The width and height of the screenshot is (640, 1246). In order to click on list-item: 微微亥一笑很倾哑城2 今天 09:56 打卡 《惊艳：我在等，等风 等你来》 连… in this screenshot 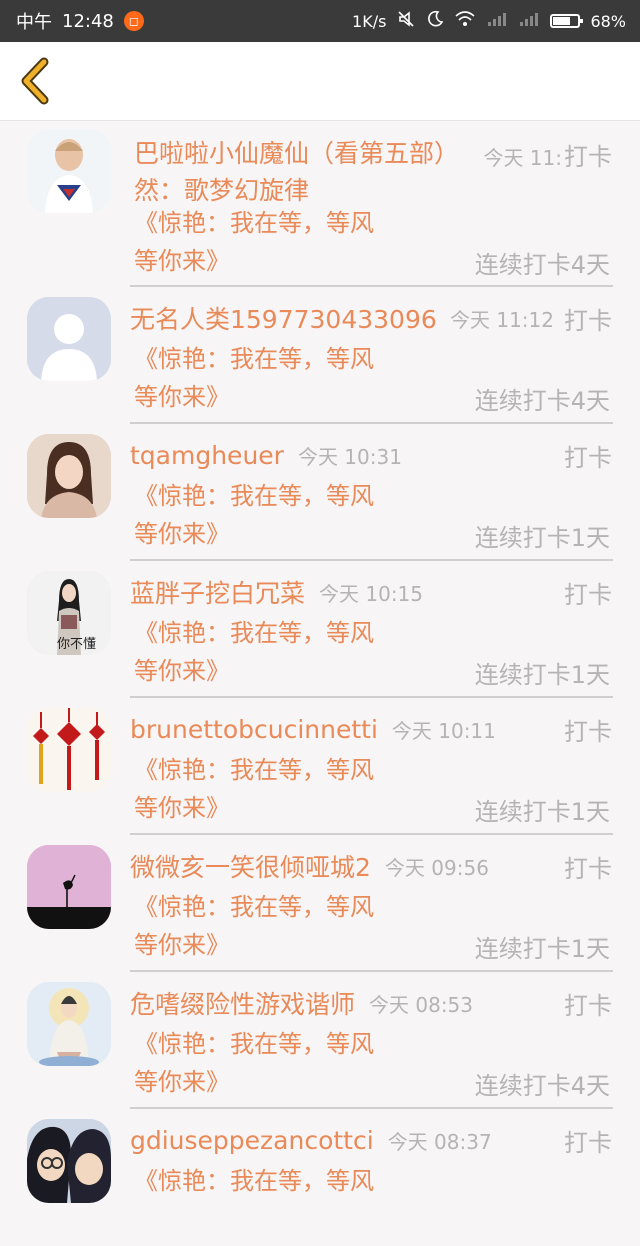, I will do `click(320, 903)`.